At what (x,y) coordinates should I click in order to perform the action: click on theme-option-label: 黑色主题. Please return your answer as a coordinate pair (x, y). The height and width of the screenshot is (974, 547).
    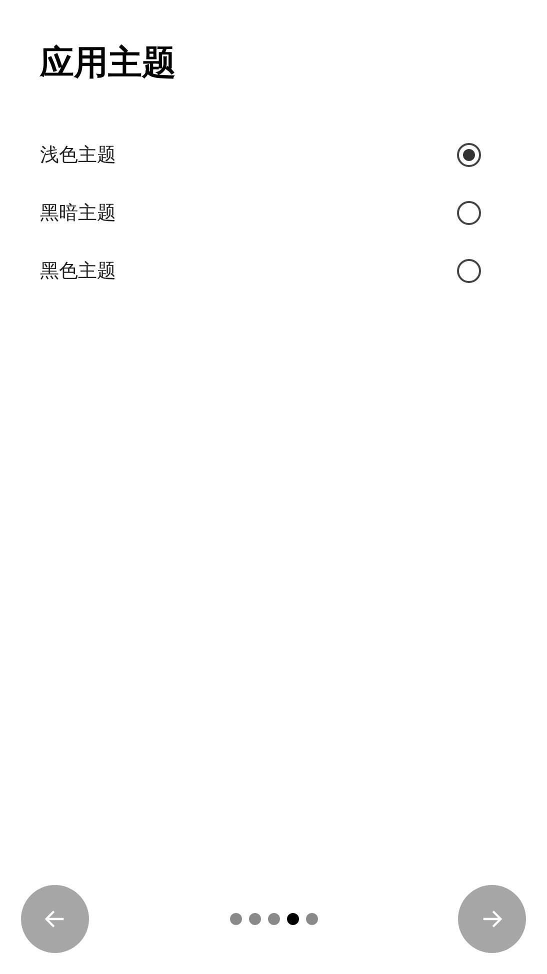
    Looking at the image, I should click on (78, 271).